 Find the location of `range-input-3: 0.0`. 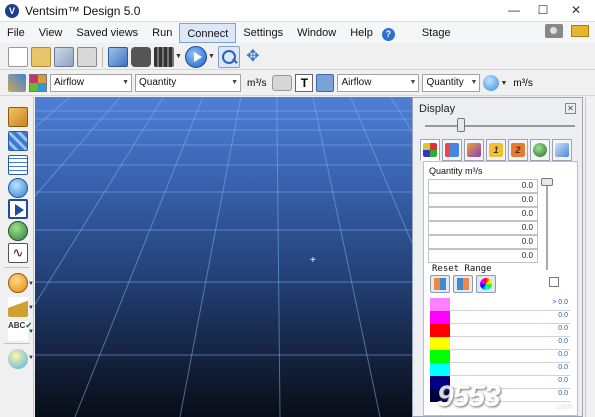

range-input-3: 0.0 is located at coordinates (483, 214).